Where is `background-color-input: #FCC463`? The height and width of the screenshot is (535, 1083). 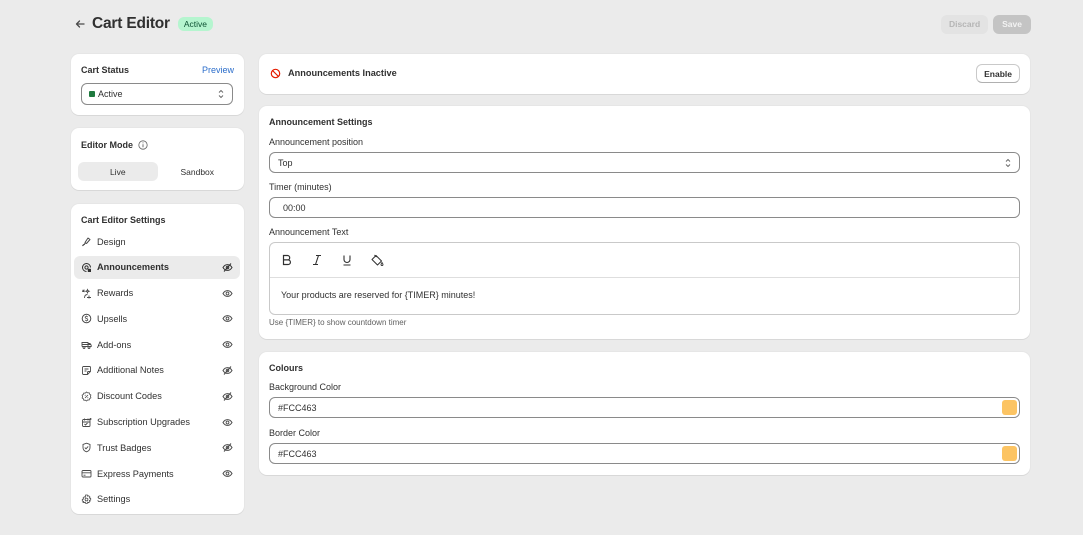 background-color-input: #FCC463 is located at coordinates (644, 407).